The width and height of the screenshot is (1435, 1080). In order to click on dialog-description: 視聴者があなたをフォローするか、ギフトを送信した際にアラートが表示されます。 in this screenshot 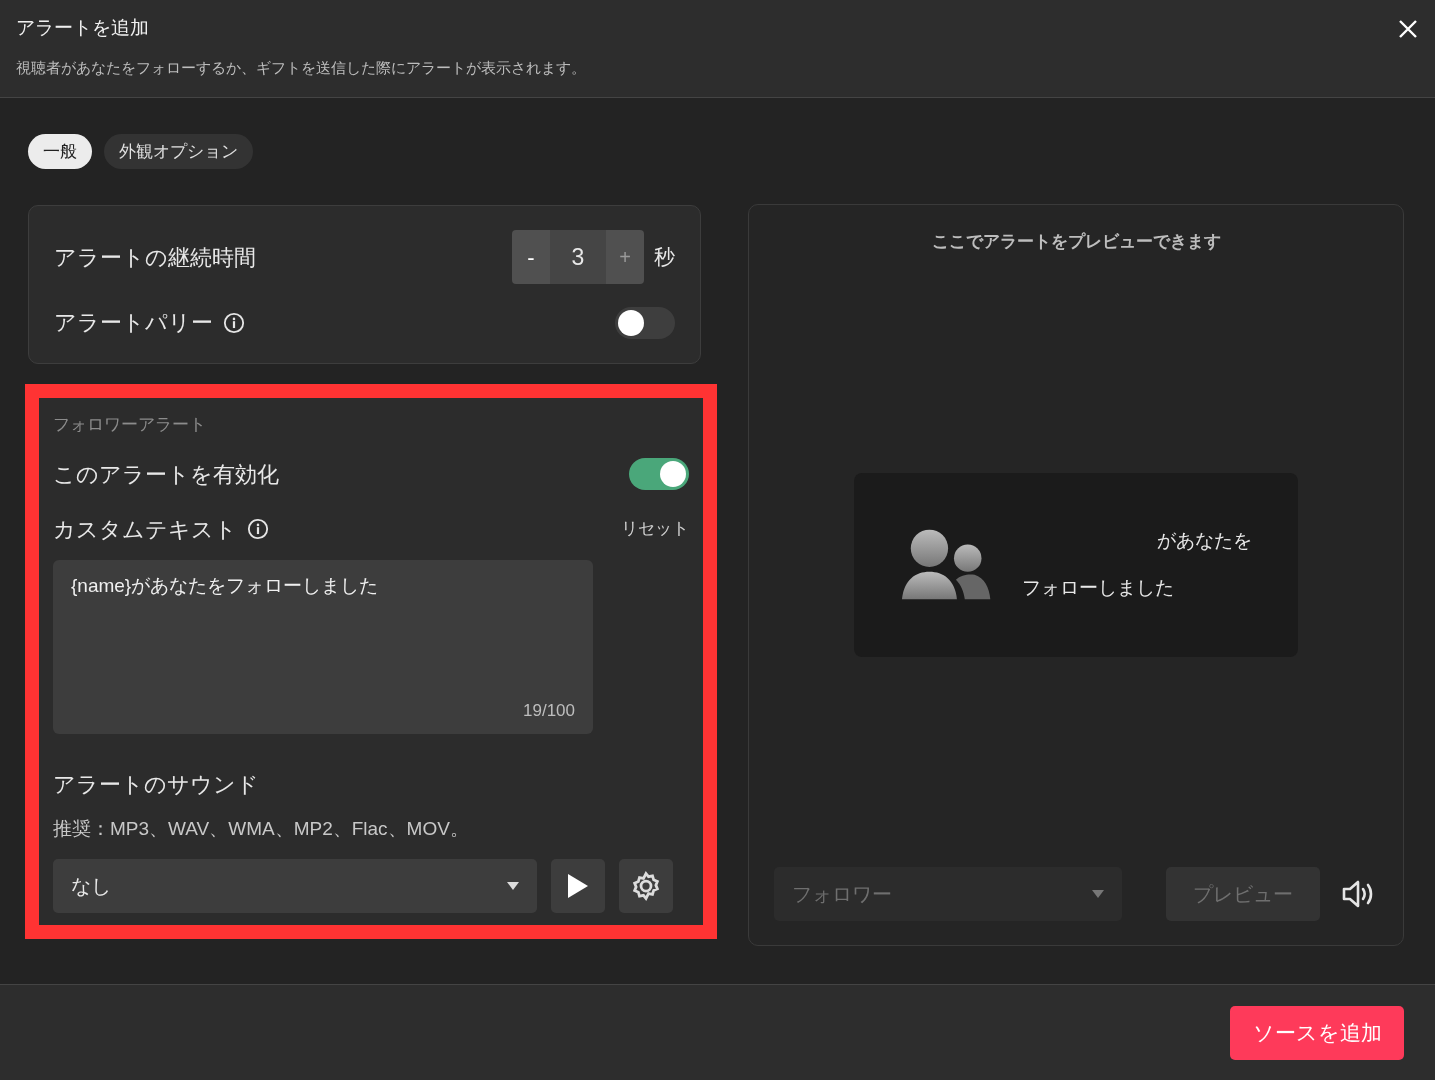, I will do `click(301, 67)`.